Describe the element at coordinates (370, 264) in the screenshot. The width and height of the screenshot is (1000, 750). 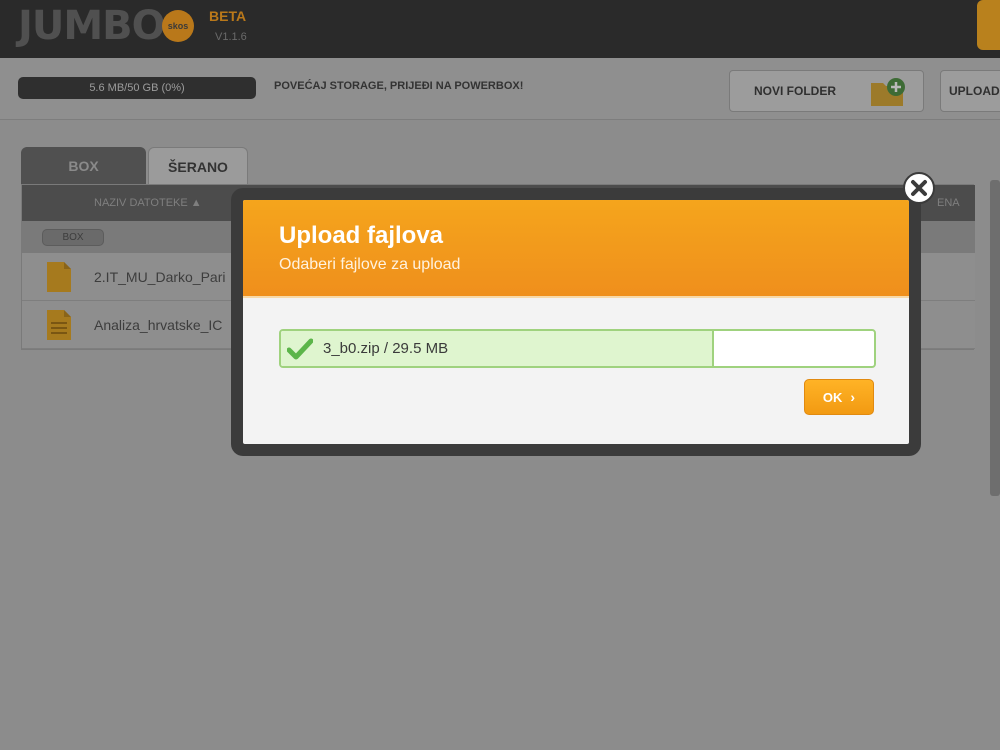
I see `dialog-subtitle: Odaberi fajlove za upload` at that location.